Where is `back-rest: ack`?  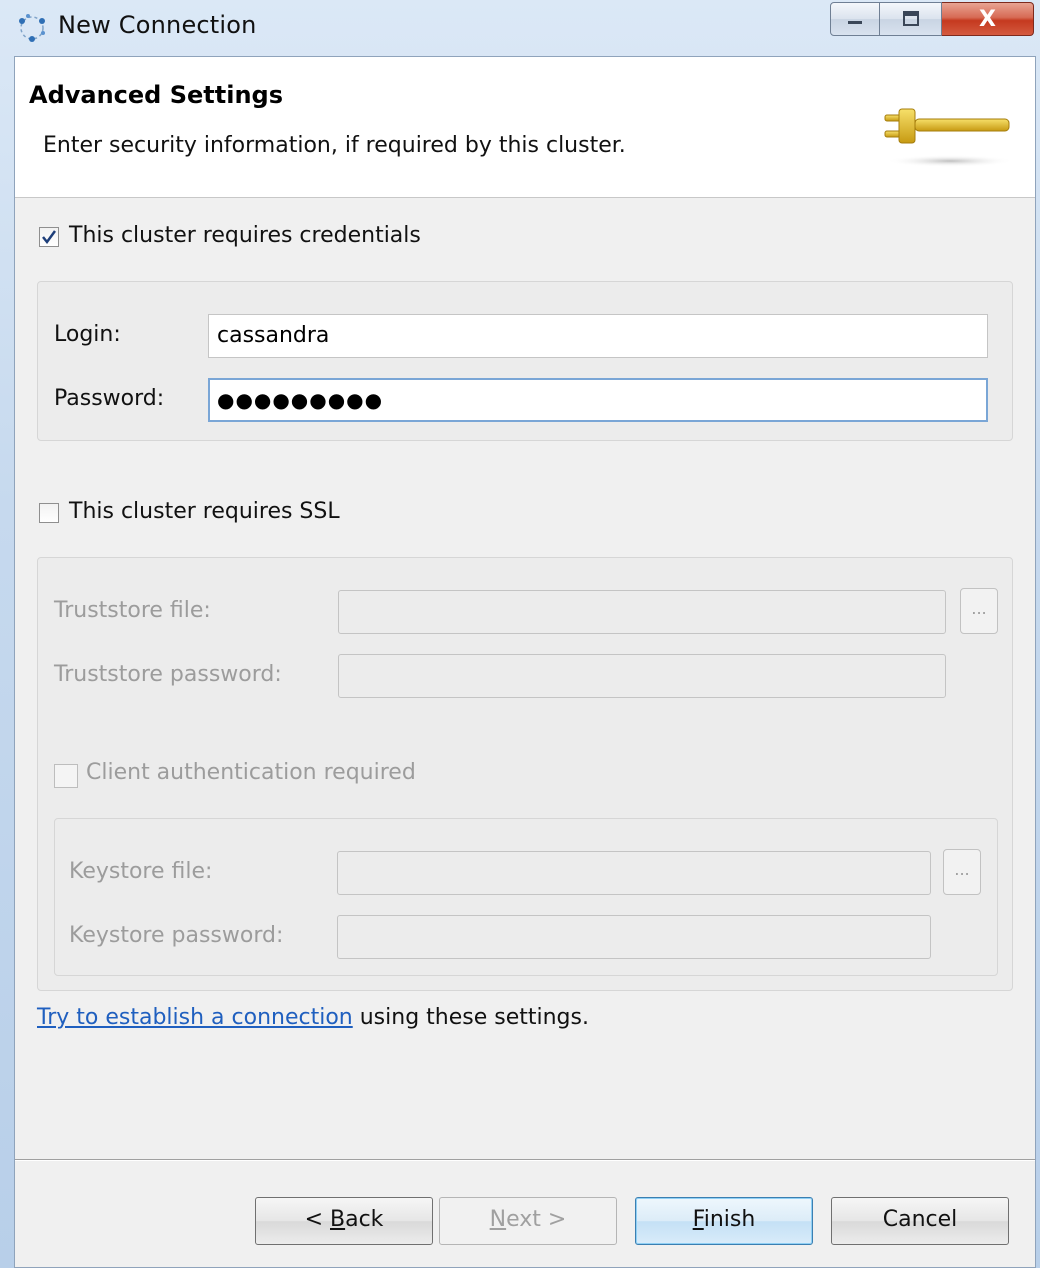 back-rest: ack is located at coordinates (364, 1219).